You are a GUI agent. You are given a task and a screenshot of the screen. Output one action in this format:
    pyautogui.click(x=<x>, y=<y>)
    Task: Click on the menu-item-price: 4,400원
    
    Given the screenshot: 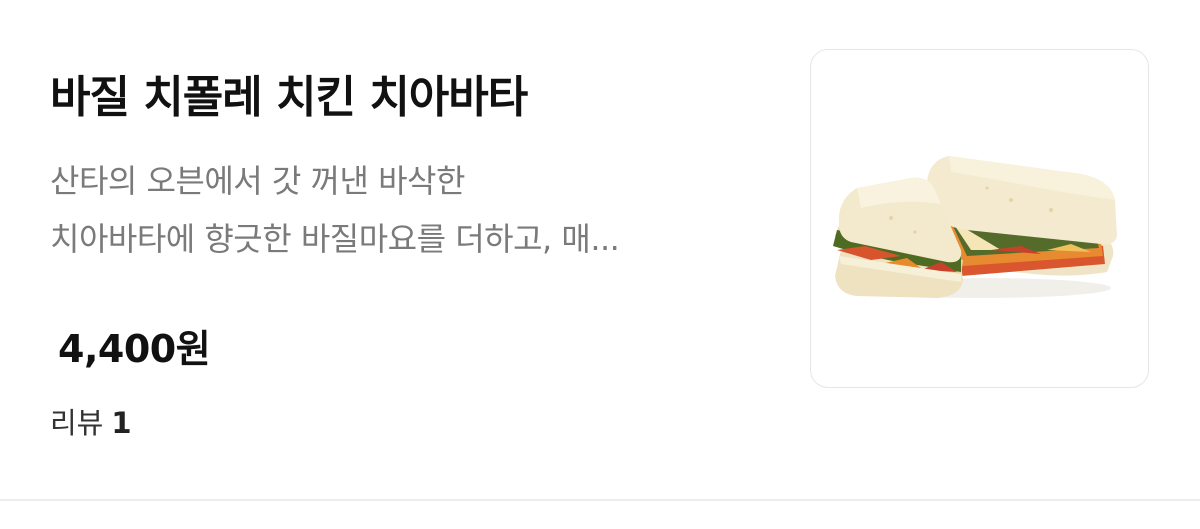 What is the action you would take?
    pyautogui.click(x=134, y=349)
    